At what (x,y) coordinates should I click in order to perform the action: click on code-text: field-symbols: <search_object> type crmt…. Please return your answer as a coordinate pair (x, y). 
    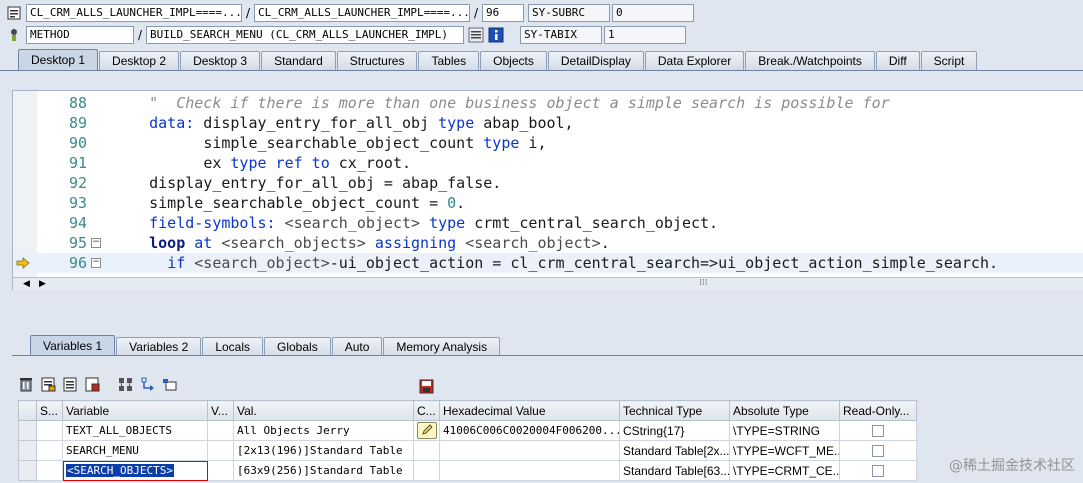
    Looking at the image, I should click on (415, 223).